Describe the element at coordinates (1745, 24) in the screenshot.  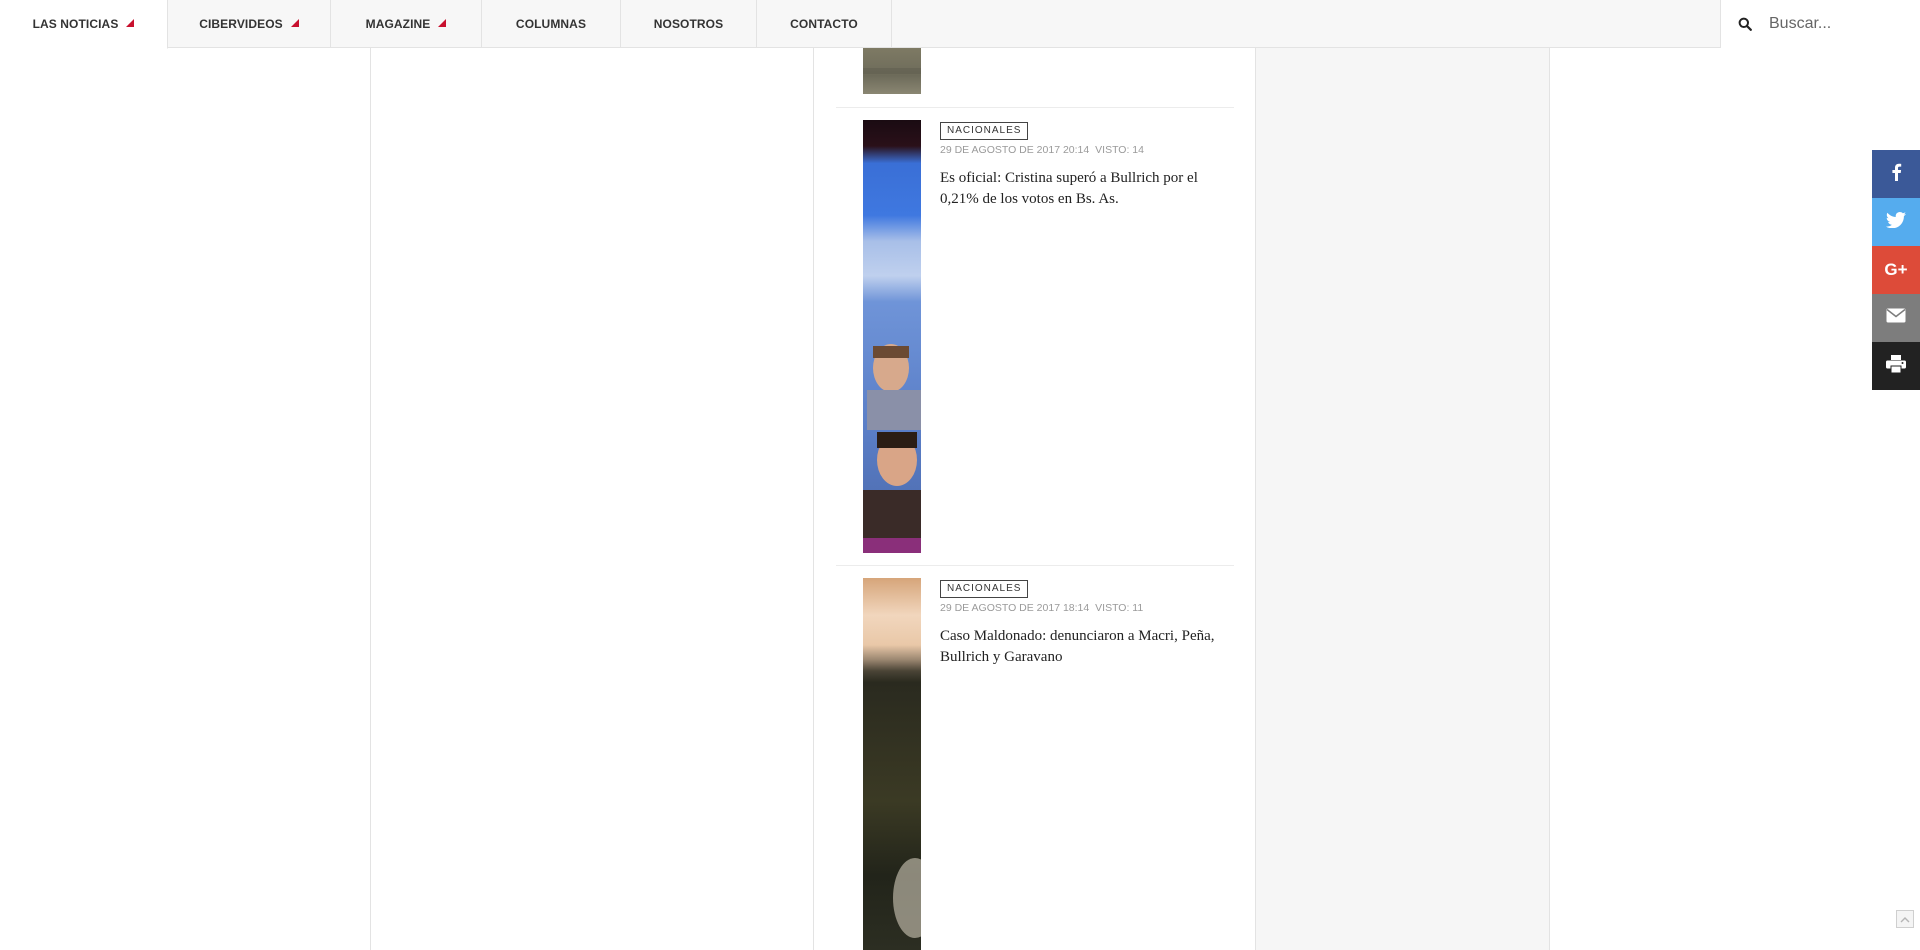
I see `search-icon` at that location.